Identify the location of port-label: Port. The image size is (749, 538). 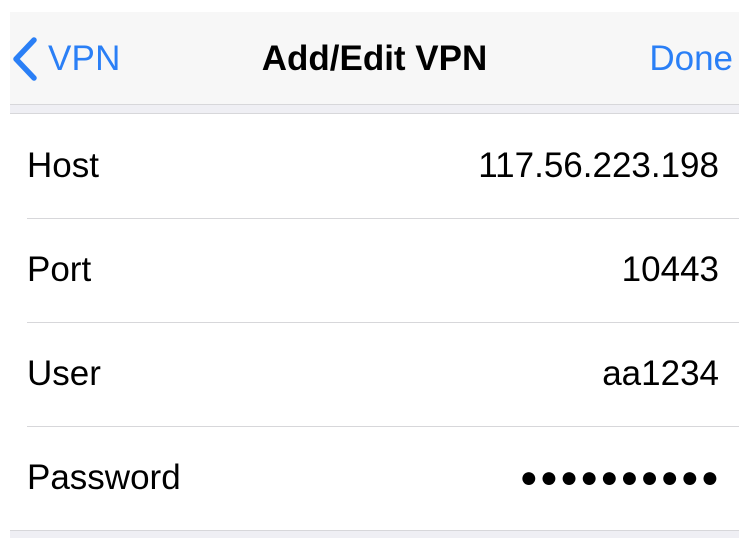
(59, 269).